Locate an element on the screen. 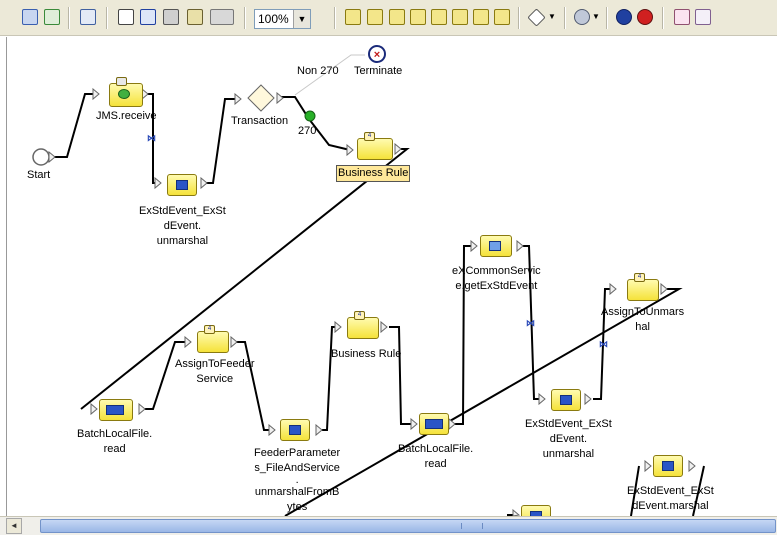 The image size is (777, 535). batch-read-label-1: BatchLocalFile. read is located at coordinates (115, 441).